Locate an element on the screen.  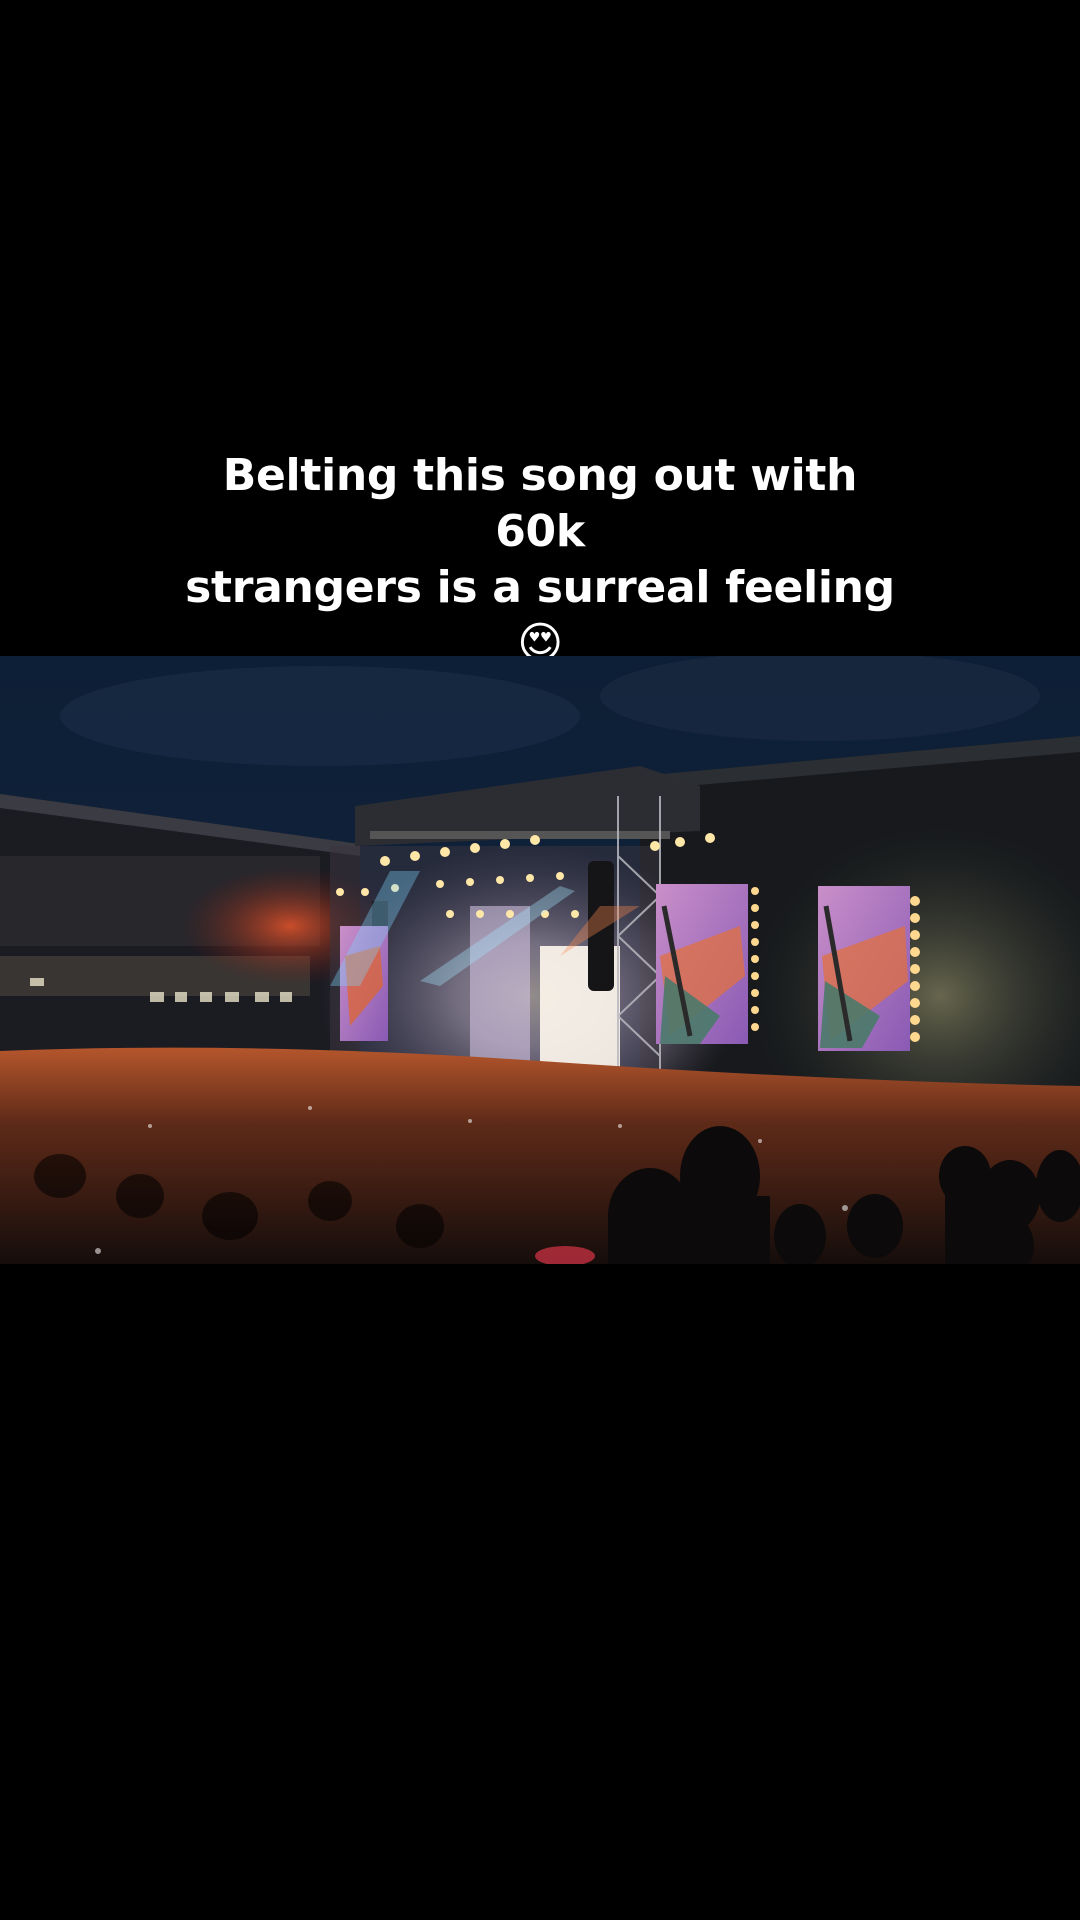
caption-line-1: Belting this song out with 60k is located at coordinates (540, 503).